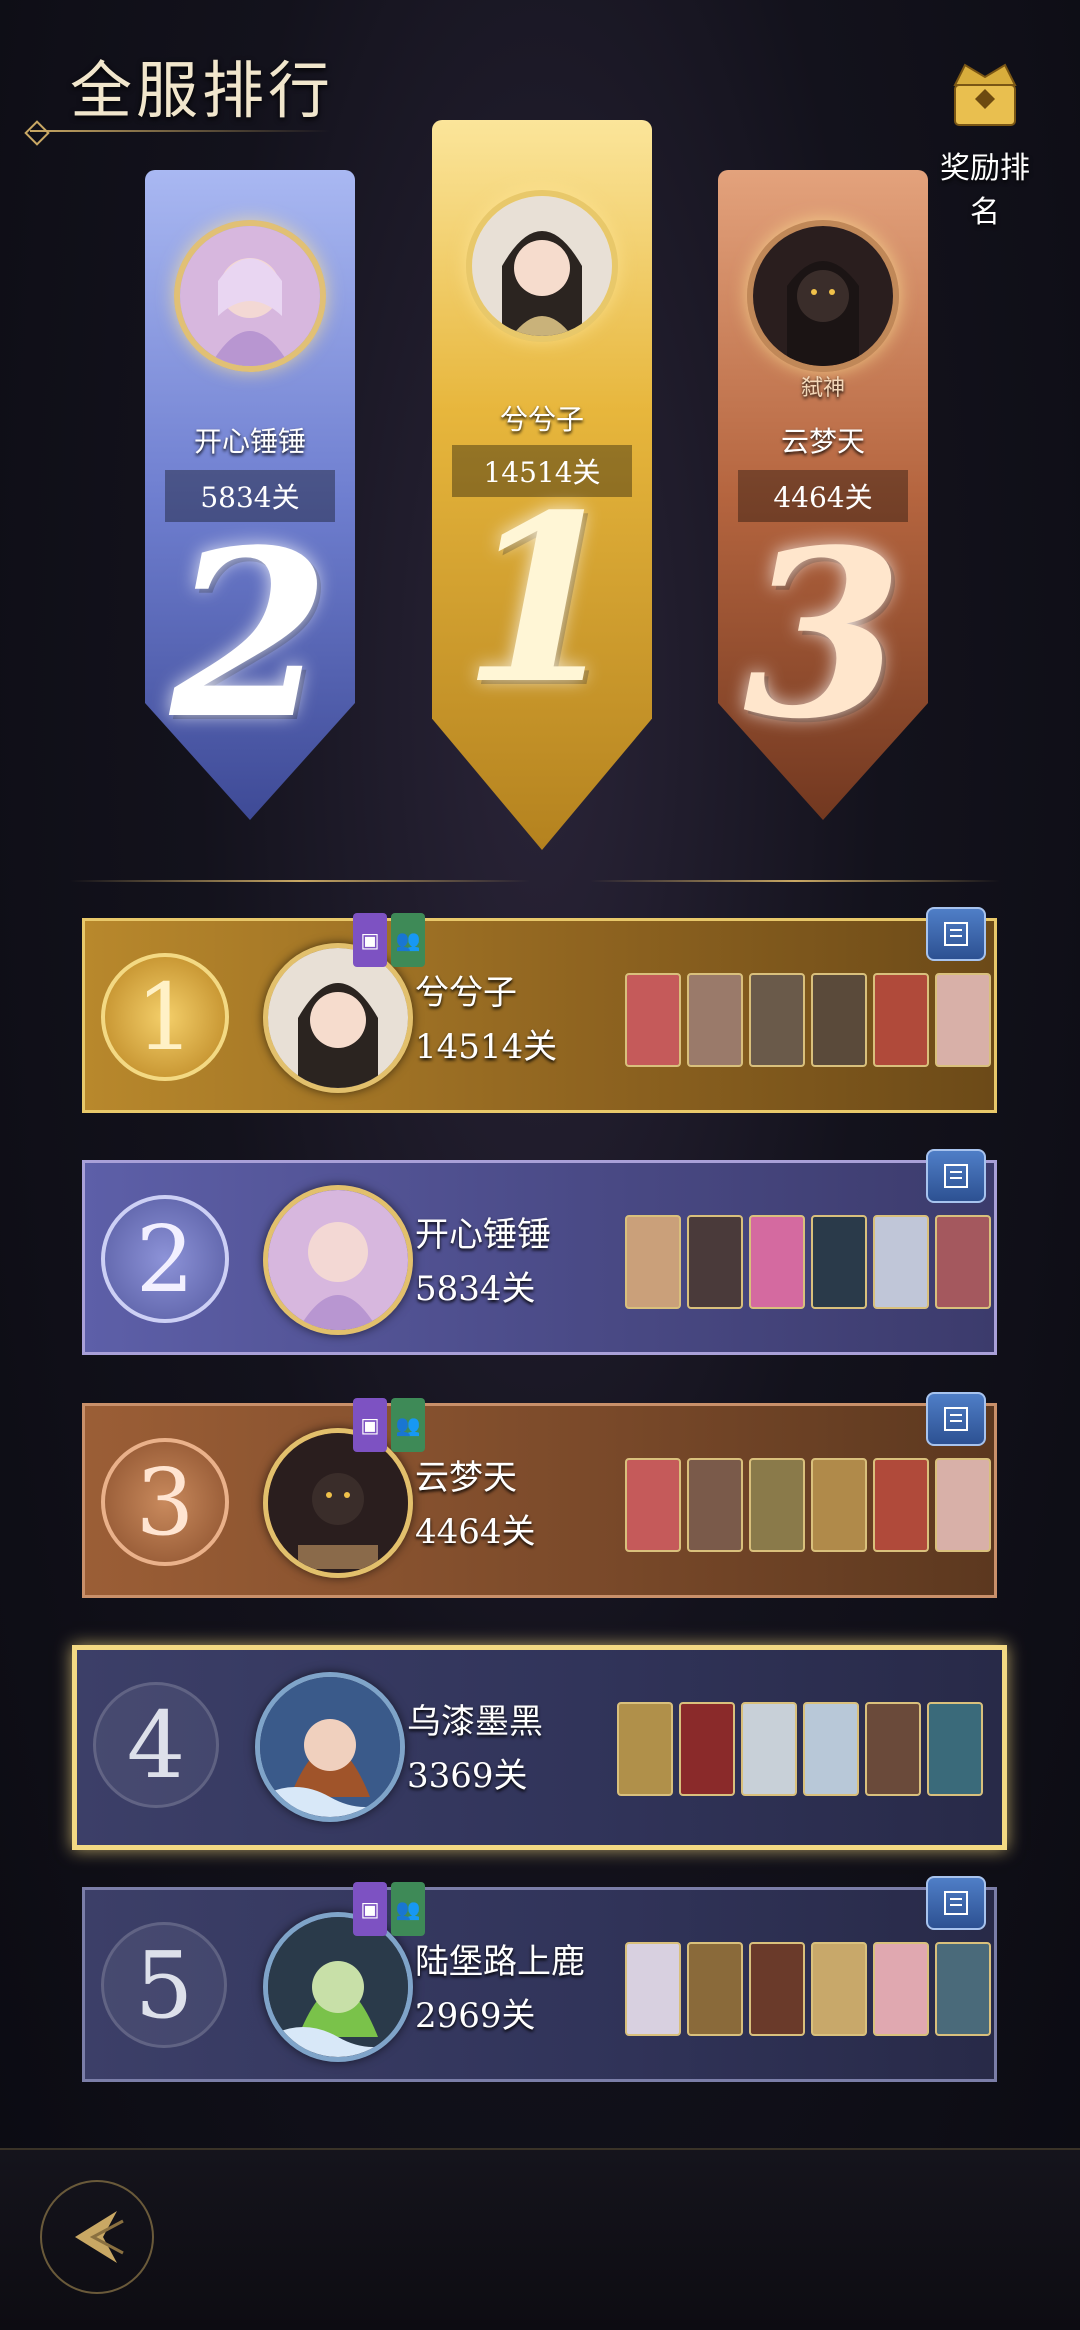  Describe the element at coordinates (475, 1722) in the screenshot. I see `player-name: 乌漆墨黑` at that location.